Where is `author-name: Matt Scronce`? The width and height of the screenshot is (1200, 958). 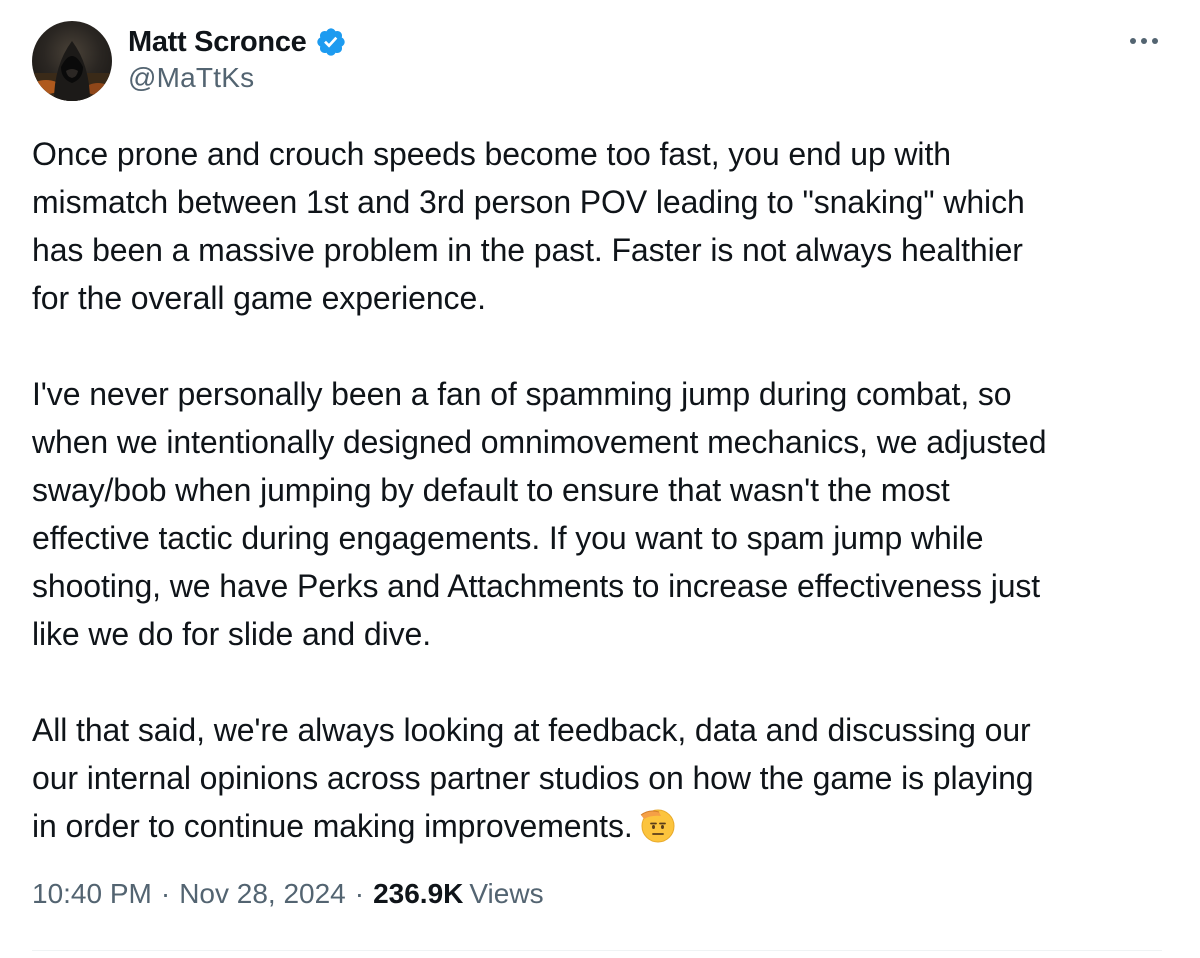
author-name: Matt Scronce is located at coordinates (217, 42).